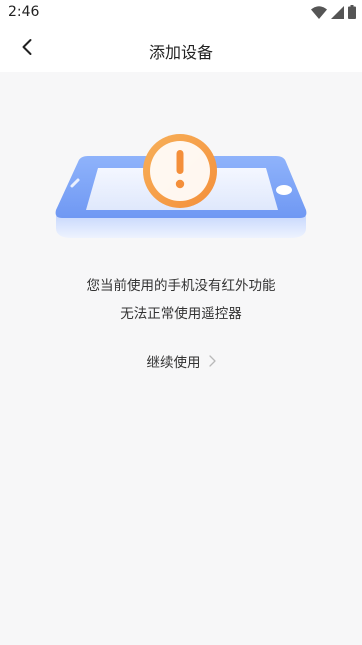 The image size is (362, 645). I want to click on status-icons, so click(333, 12).